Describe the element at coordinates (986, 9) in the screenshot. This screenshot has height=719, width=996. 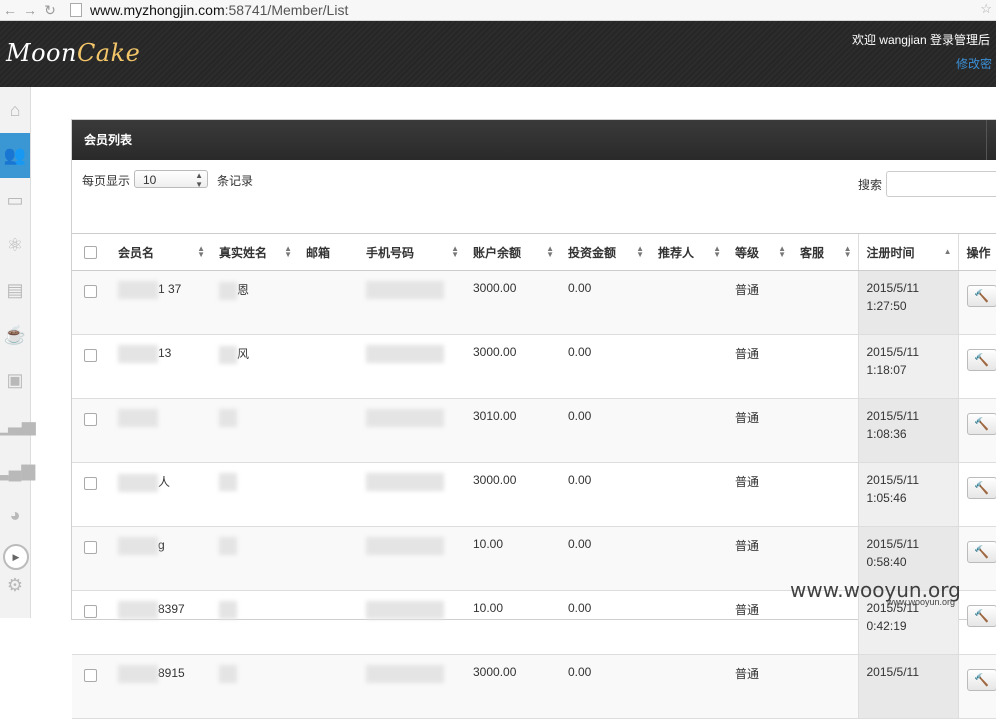
I see `bookmark-star-icon: ☆` at that location.